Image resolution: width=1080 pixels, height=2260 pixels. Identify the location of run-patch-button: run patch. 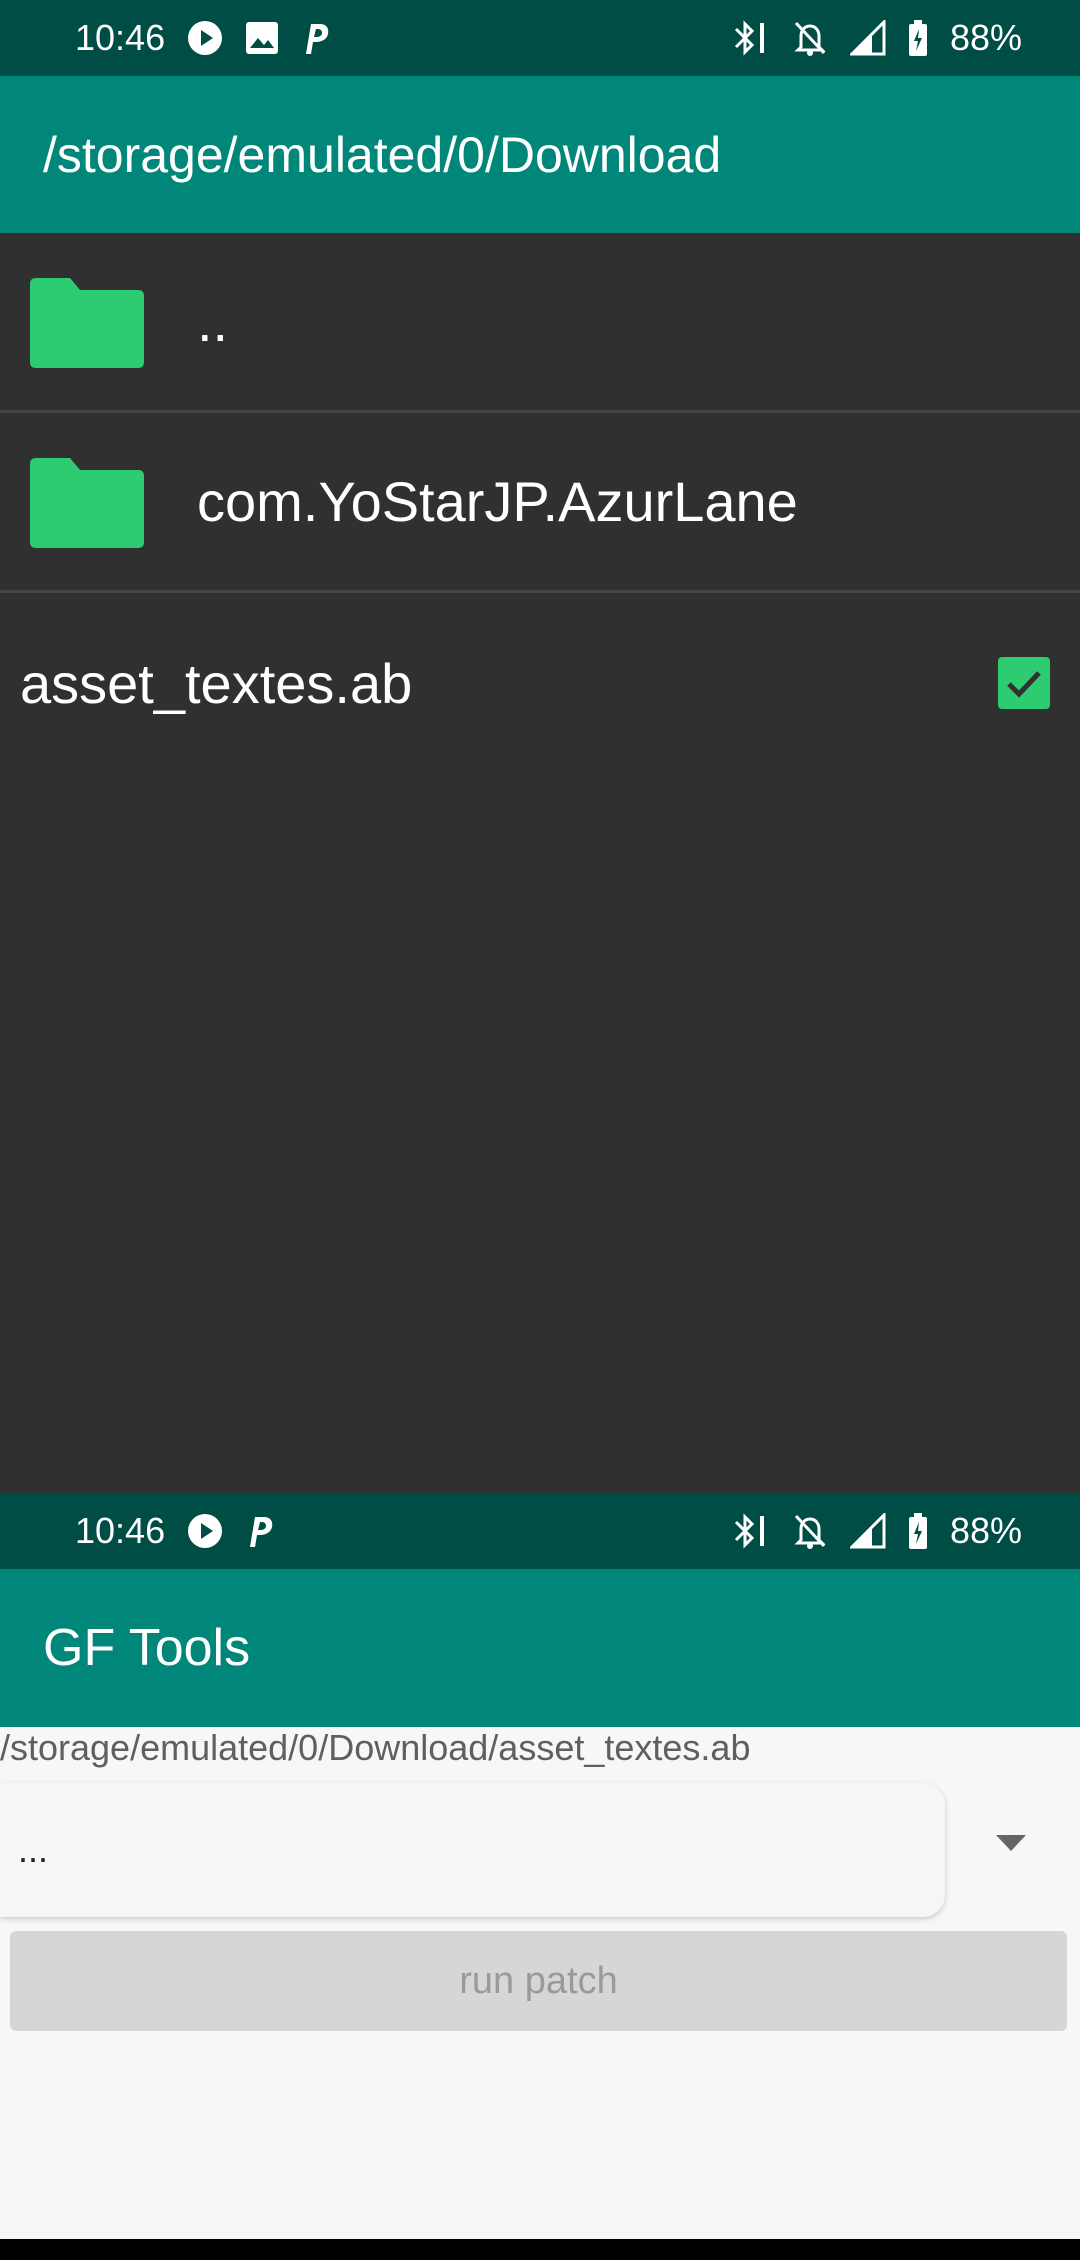
(538, 1981).